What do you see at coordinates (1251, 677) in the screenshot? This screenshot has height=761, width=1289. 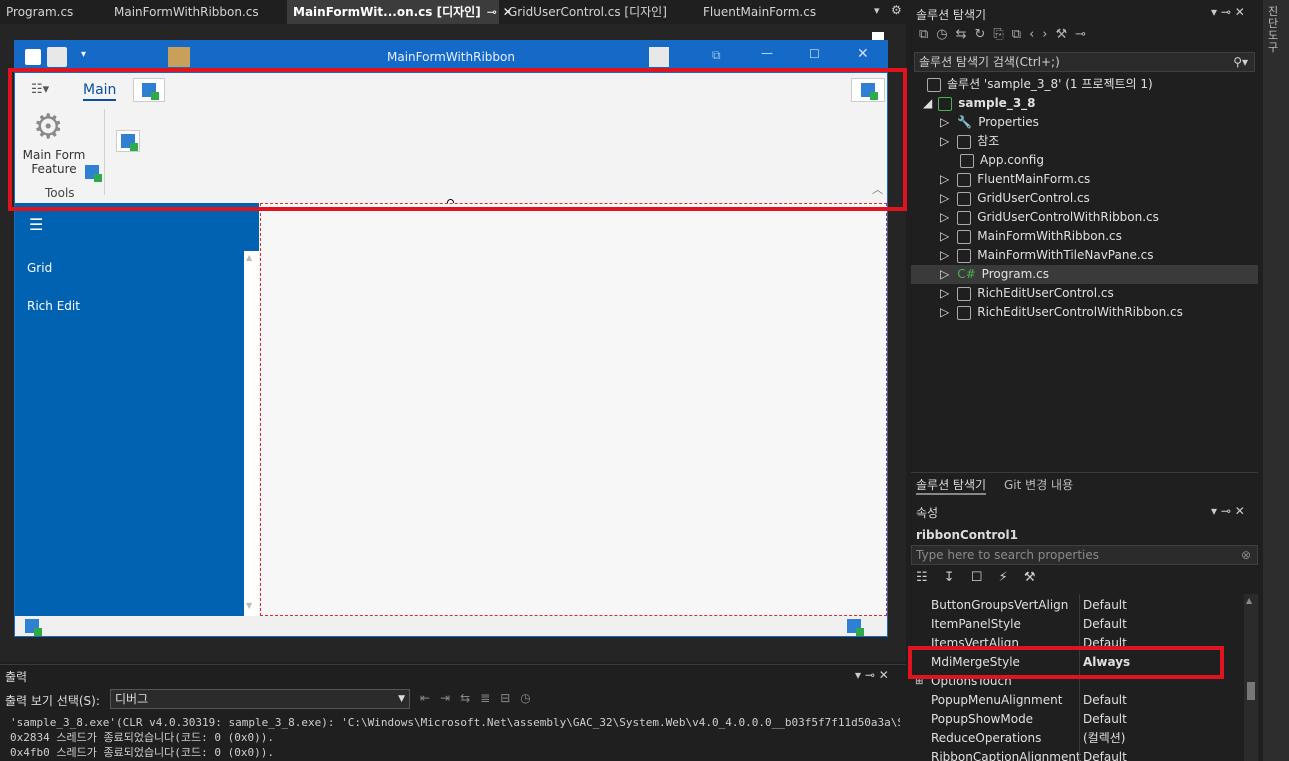 I see `property-scrollbar: ▲` at bounding box center [1251, 677].